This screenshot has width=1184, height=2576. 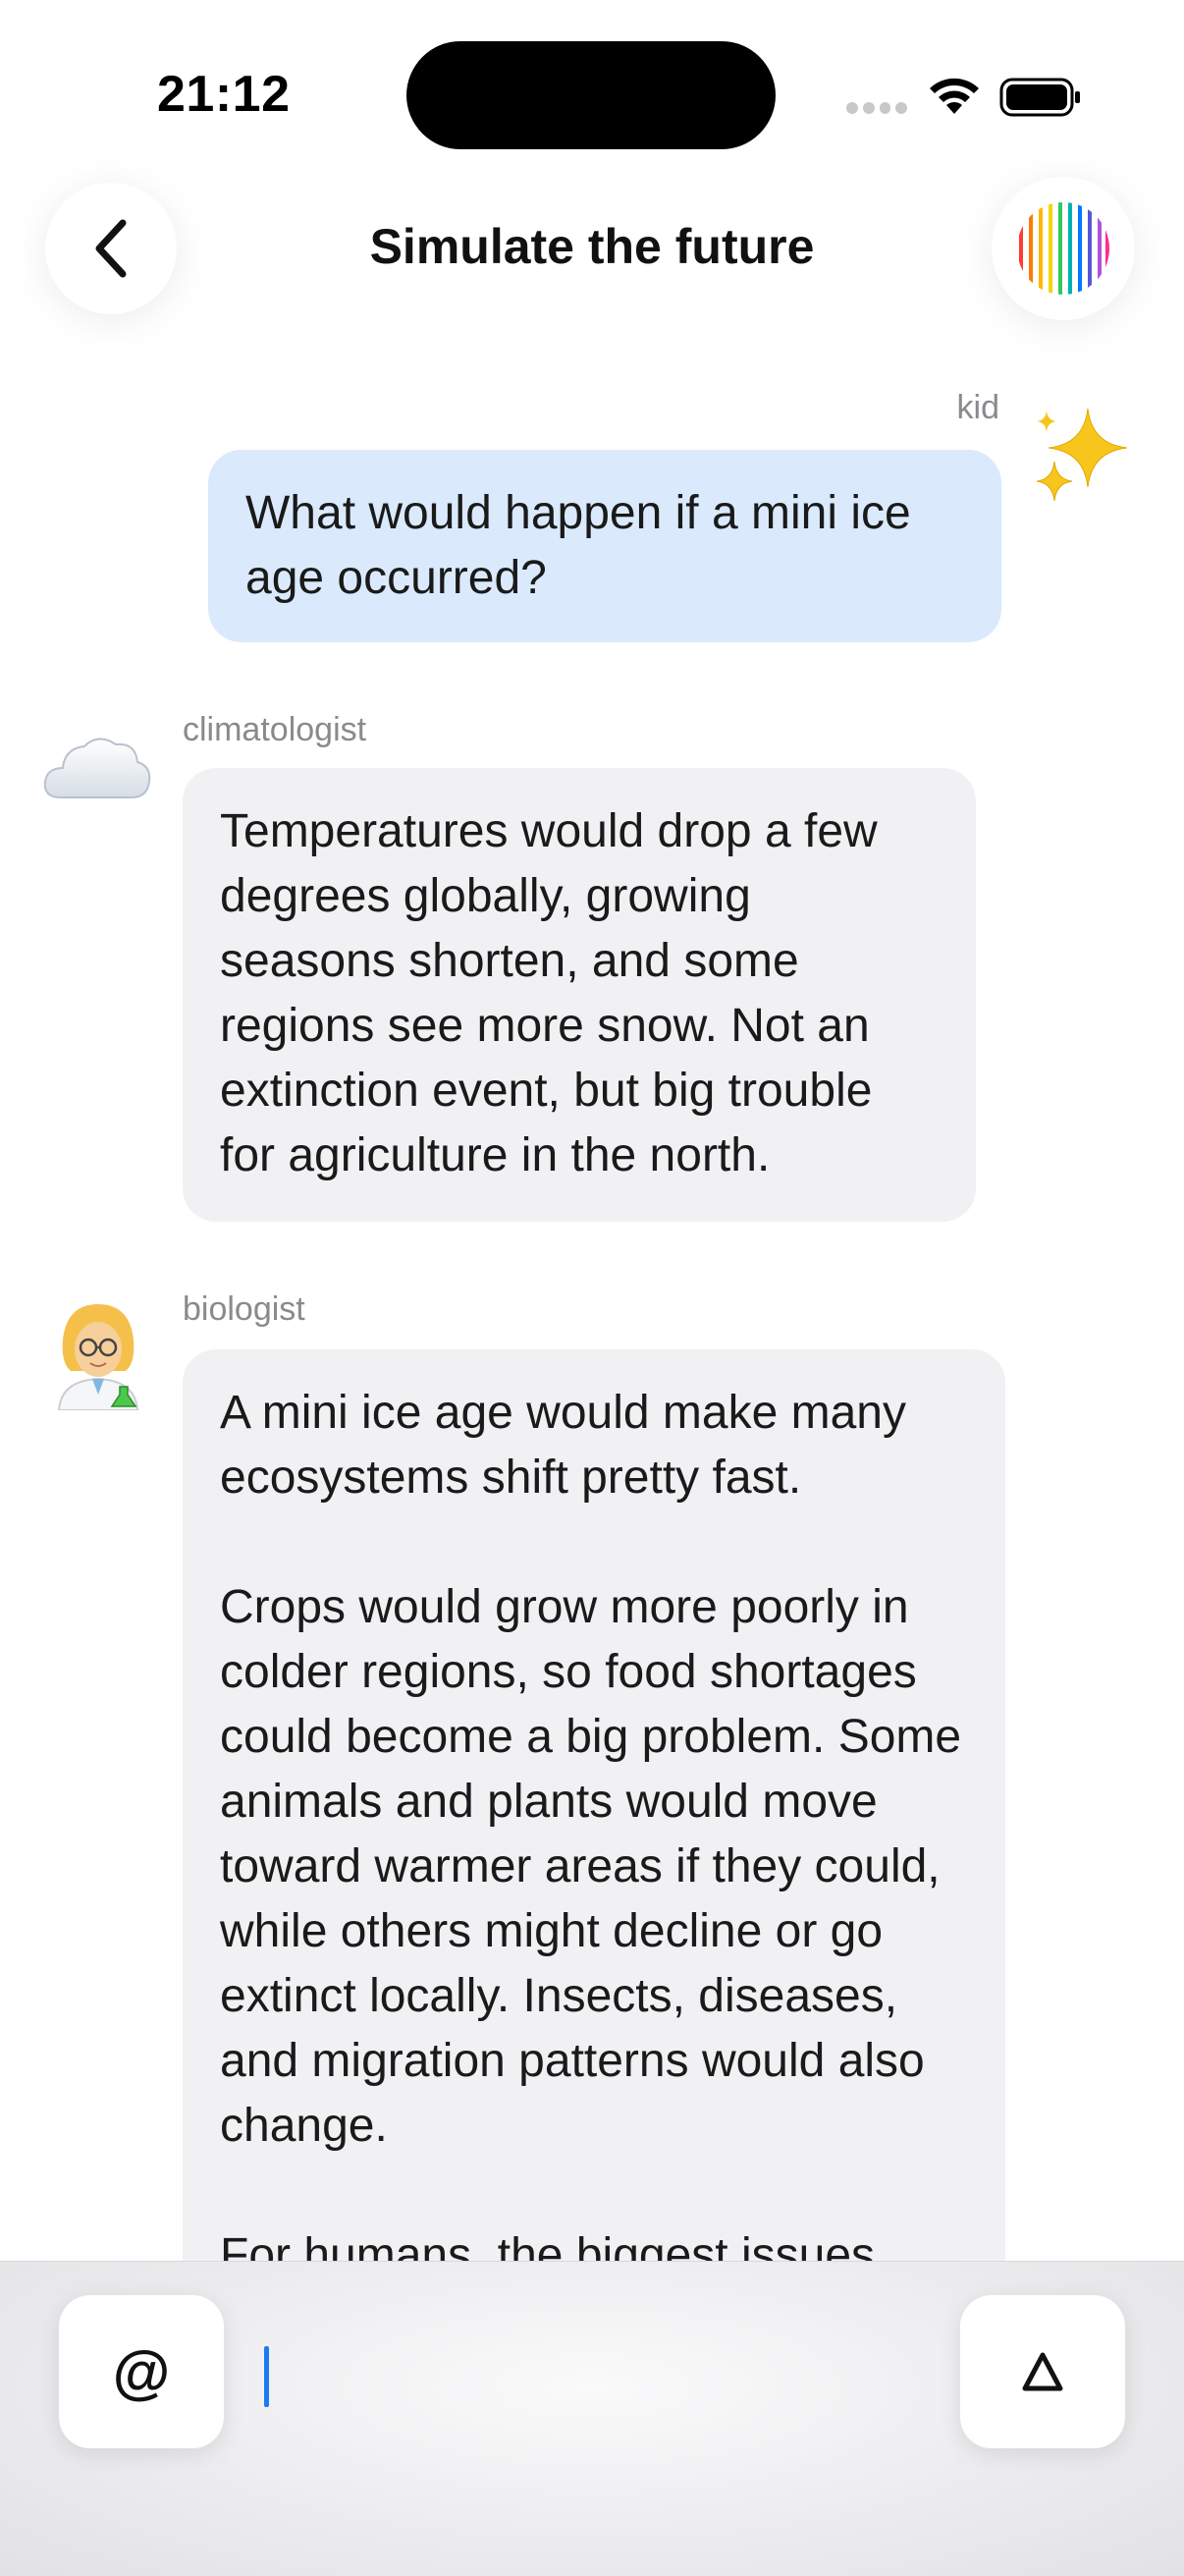 What do you see at coordinates (97, 768) in the screenshot?
I see `cloud-icon` at bounding box center [97, 768].